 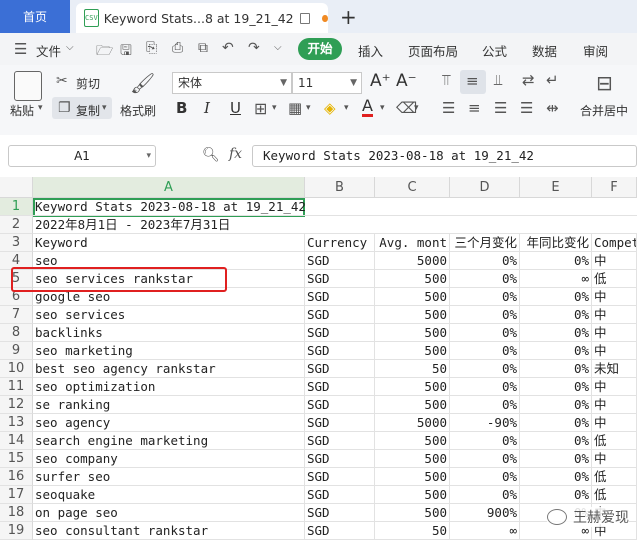 I want to click on cell-d: 三个月变化, so click(x=485, y=243).